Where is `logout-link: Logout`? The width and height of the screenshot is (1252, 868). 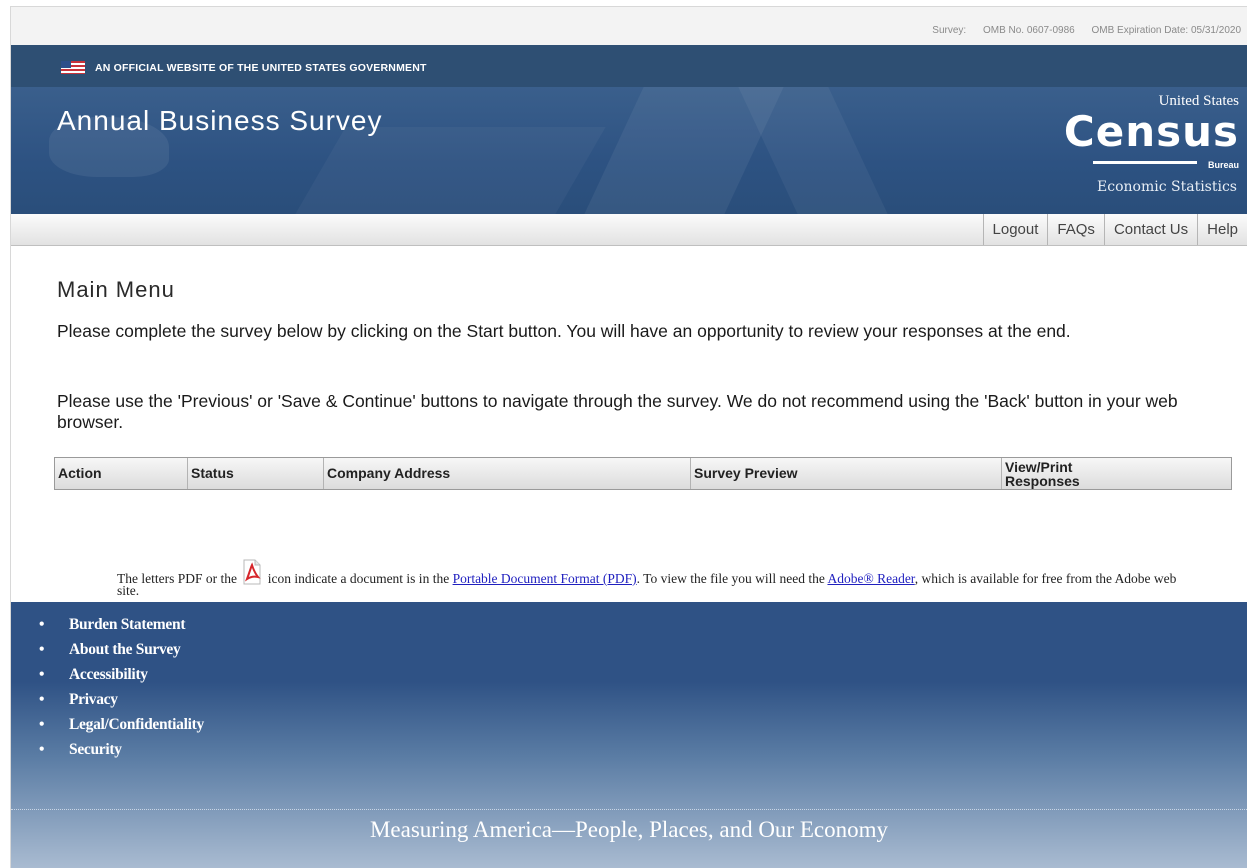
logout-link: Logout is located at coordinates (1015, 229).